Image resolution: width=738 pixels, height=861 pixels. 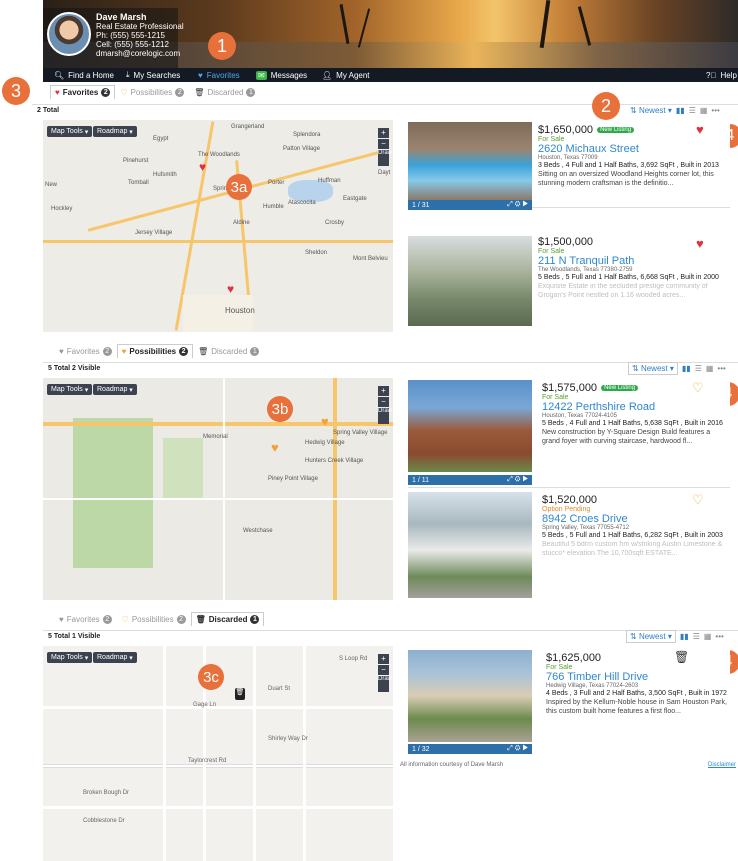 What do you see at coordinates (222, 46) in the screenshot?
I see `callout-1: 1` at bounding box center [222, 46].